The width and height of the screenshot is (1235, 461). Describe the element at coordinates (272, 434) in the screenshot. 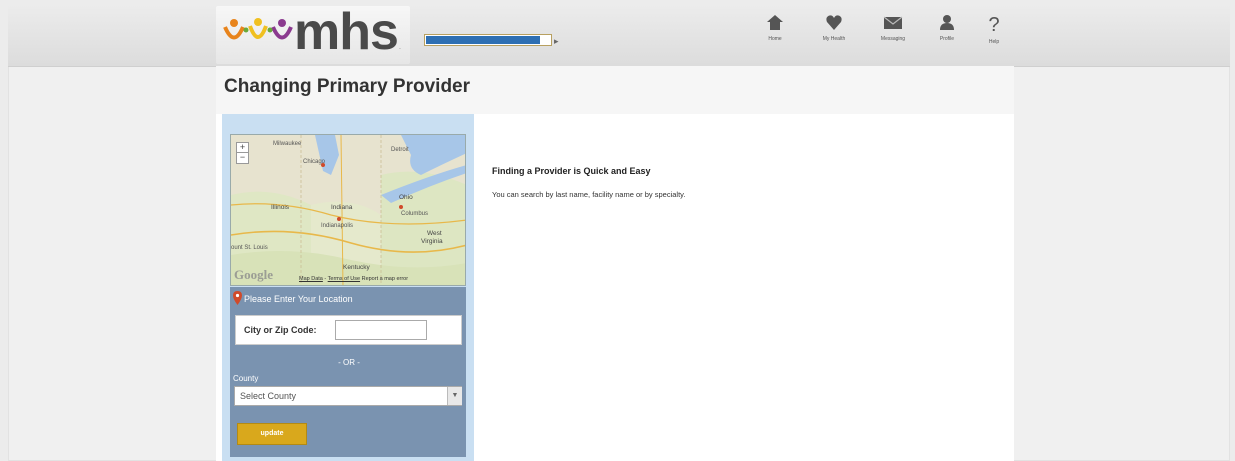

I see `update-button: update` at that location.